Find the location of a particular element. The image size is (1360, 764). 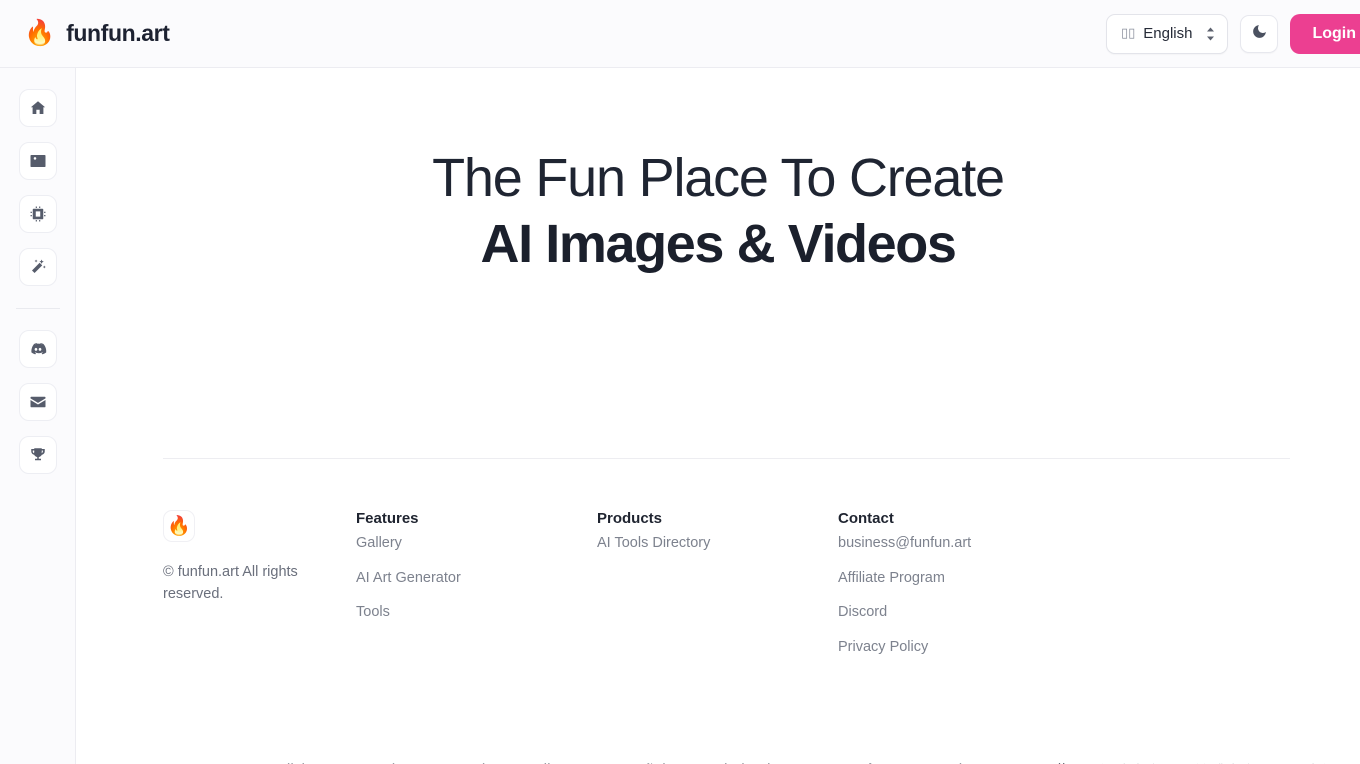

footer-column-title: Features is located at coordinates (387, 518).